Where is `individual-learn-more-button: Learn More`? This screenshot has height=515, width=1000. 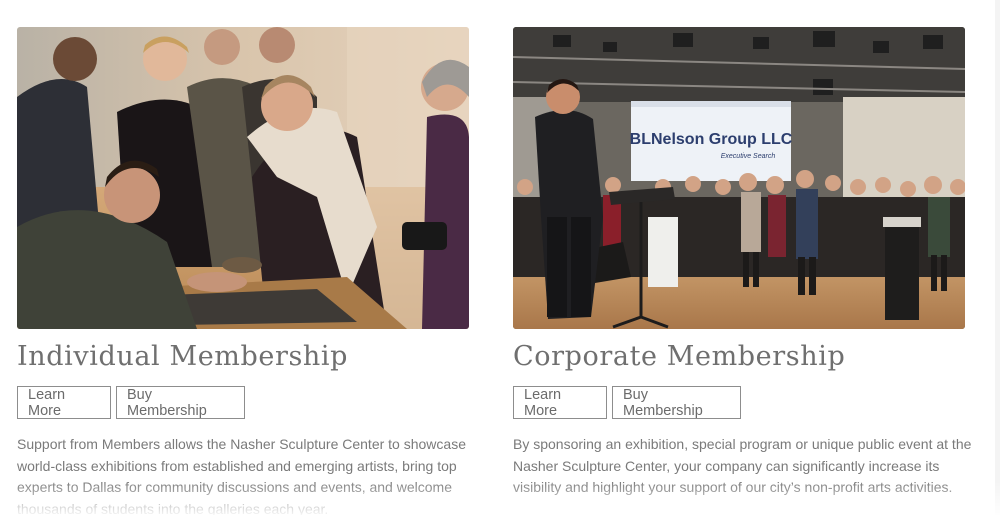
individual-learn-more-button: Learn More is located at coordinates (64, 402).